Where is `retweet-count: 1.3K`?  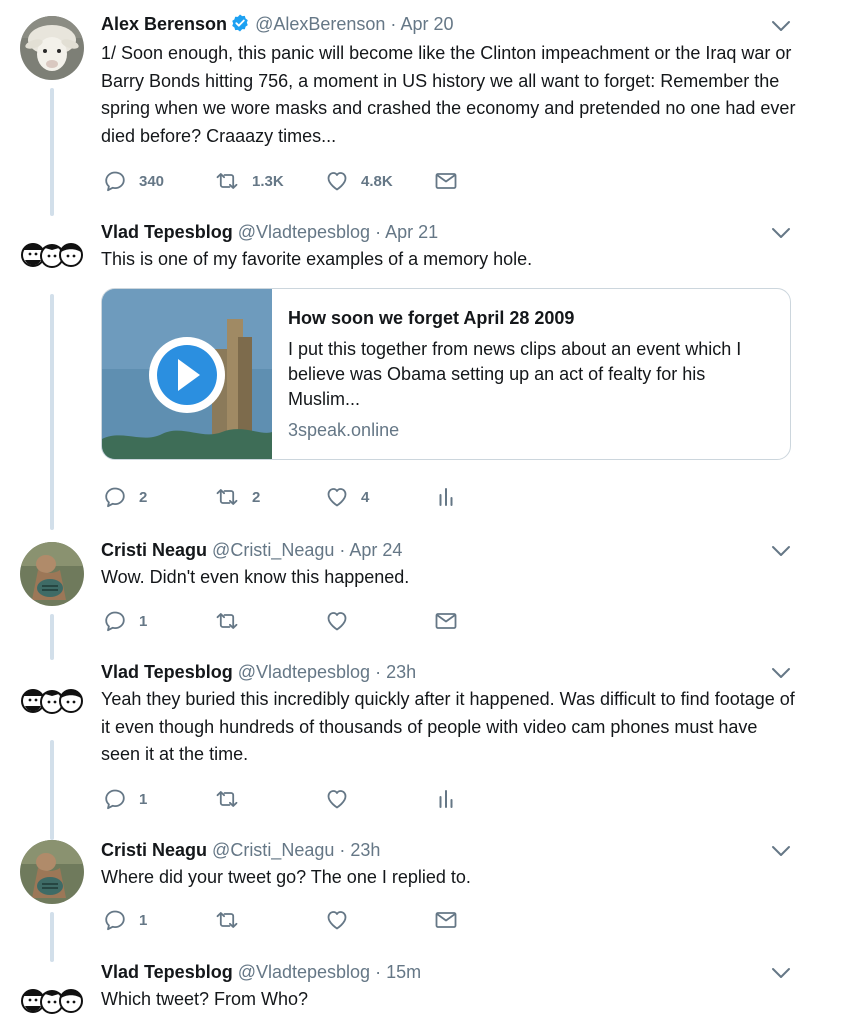
retweet-count: 1.3K is located at coordinates (268, 181).